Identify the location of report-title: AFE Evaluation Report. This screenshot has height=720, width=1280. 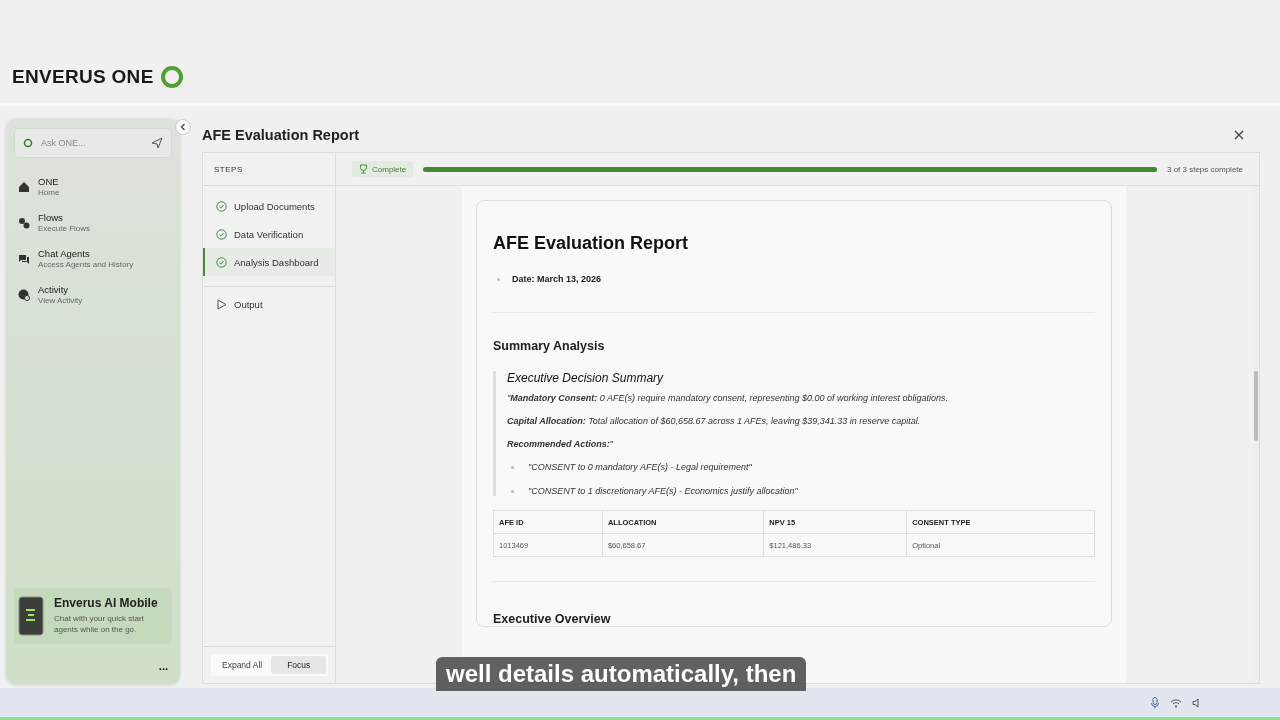
(591, 243).